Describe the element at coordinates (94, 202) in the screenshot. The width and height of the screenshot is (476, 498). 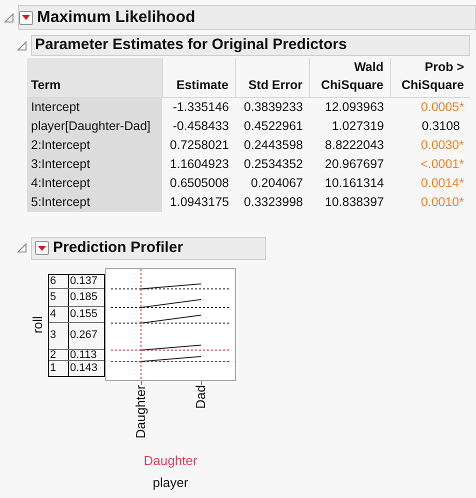
I see `table-cell: 5:Intercept` at that location.